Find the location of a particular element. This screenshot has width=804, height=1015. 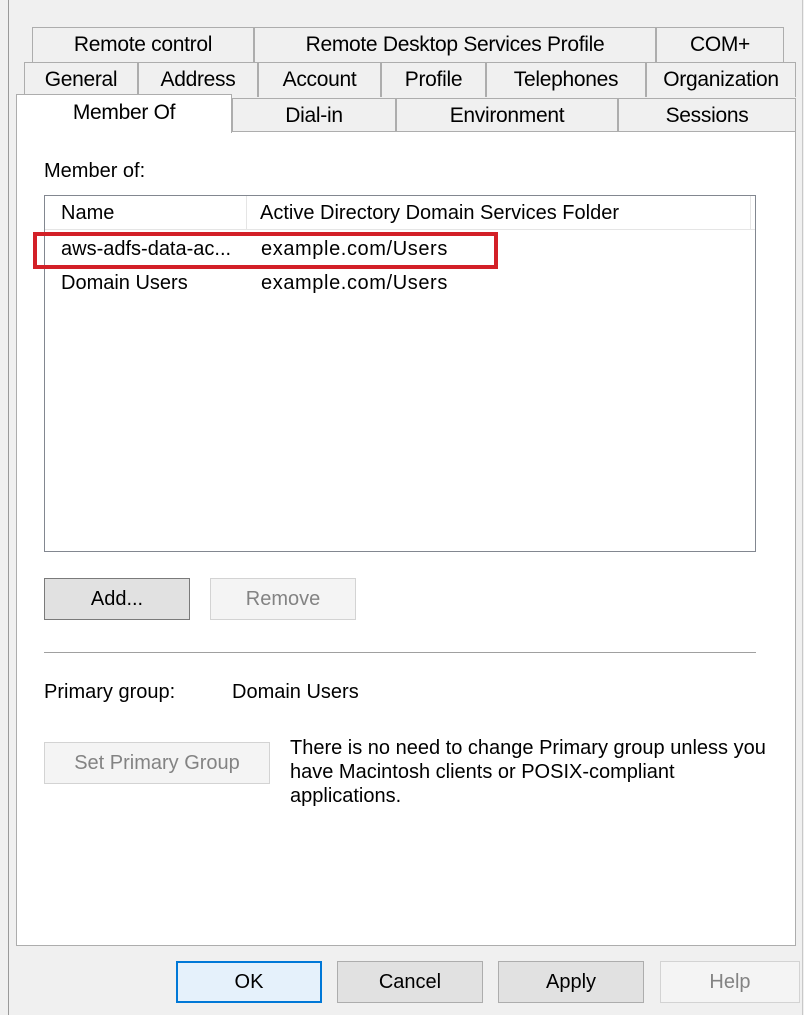

column-header-name: Name is located at coordinates (146, 213).